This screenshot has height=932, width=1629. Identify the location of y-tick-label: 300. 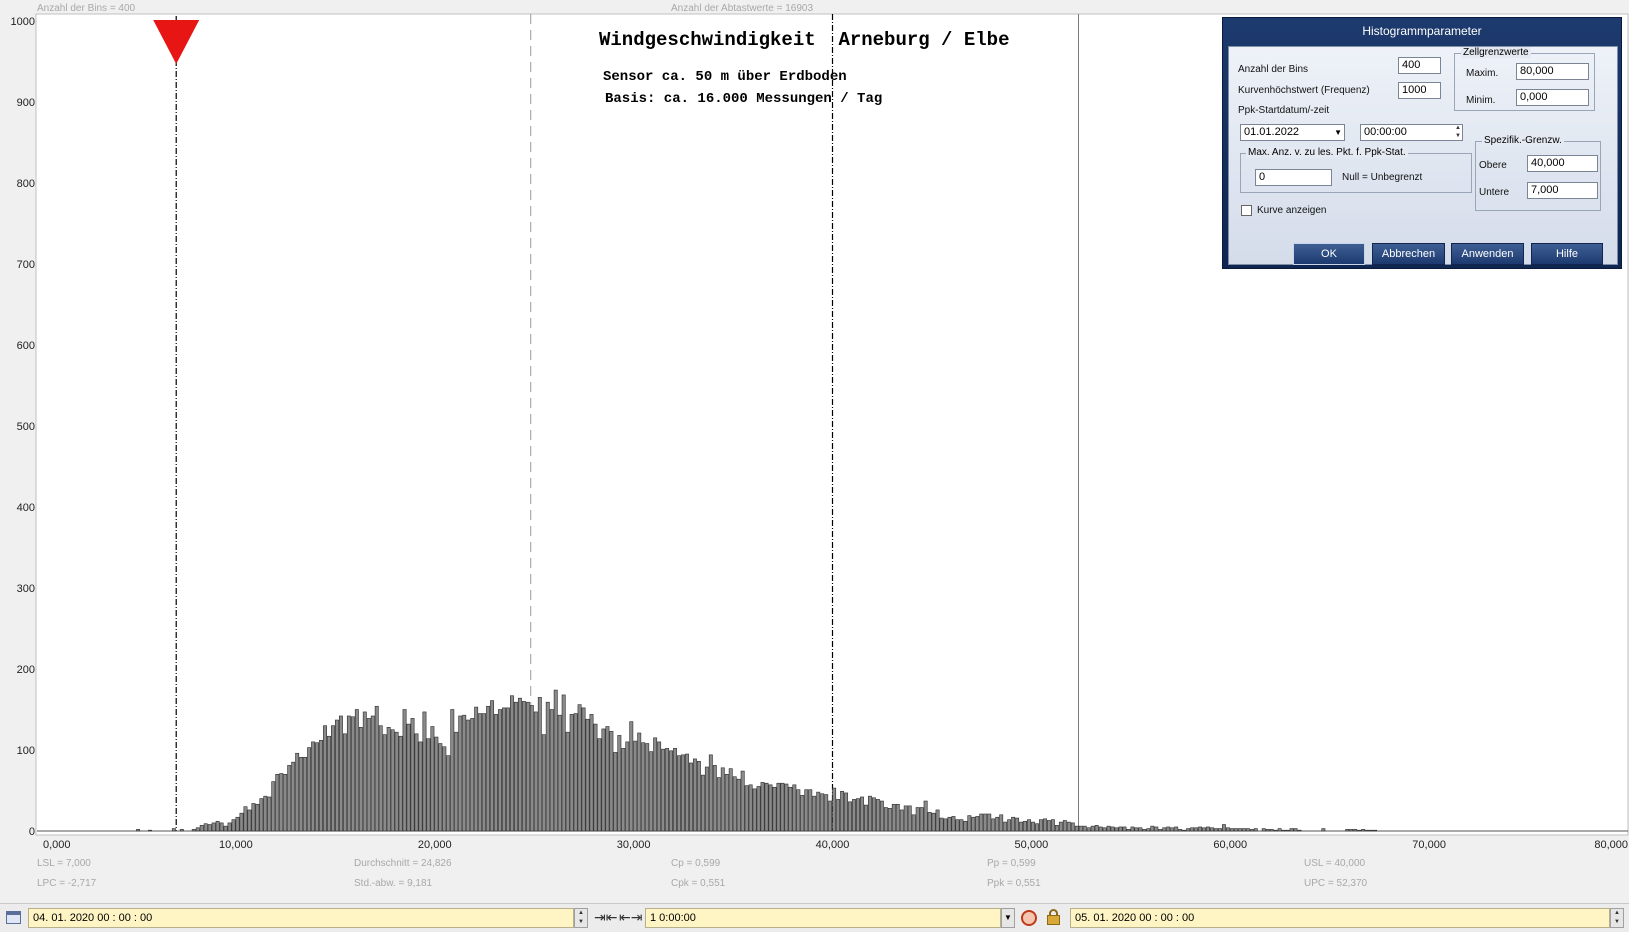
(26, 589).